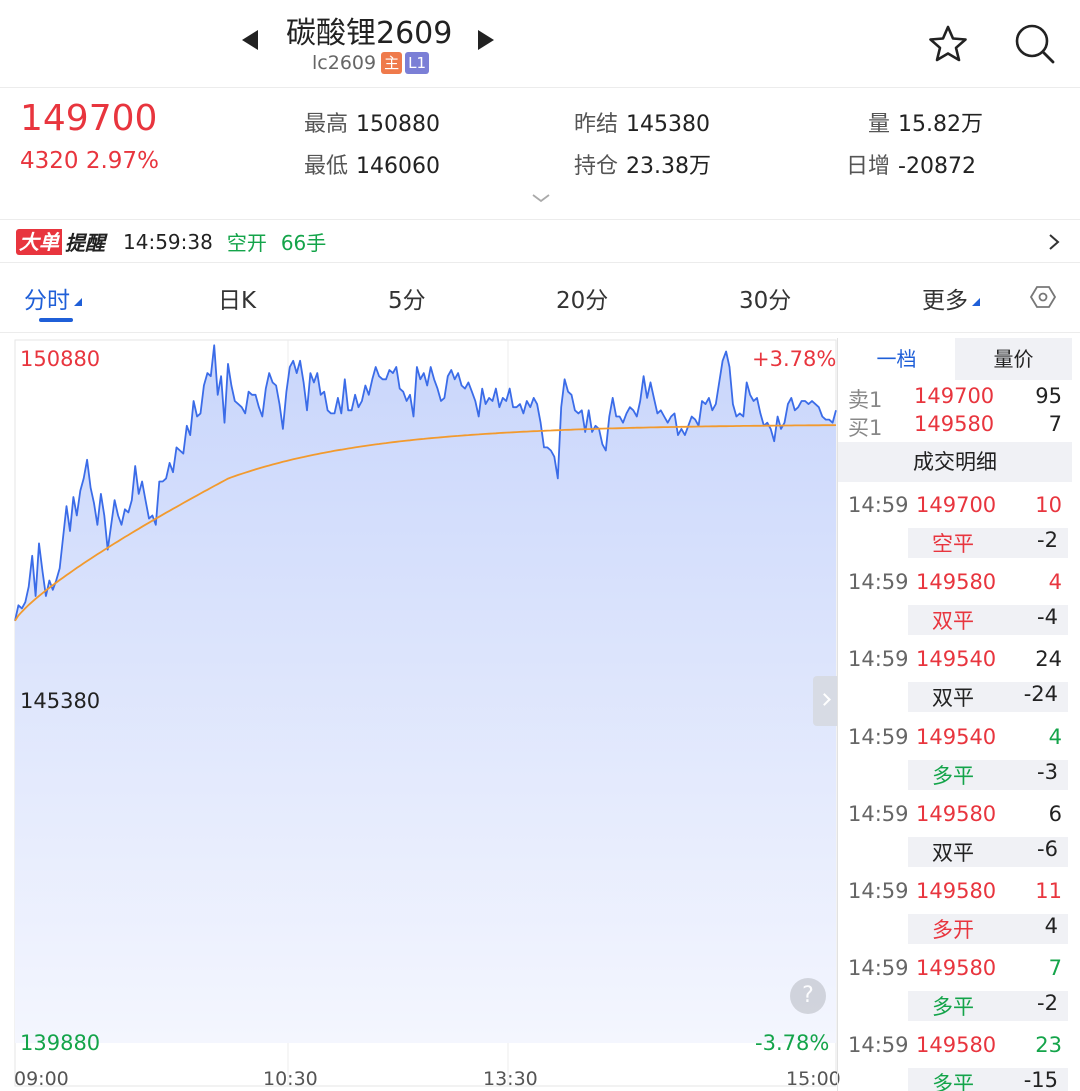 The width and height of the screenshot is (1080, 1091). I want to click on alert-quantity: 66手, so click(303, 243).